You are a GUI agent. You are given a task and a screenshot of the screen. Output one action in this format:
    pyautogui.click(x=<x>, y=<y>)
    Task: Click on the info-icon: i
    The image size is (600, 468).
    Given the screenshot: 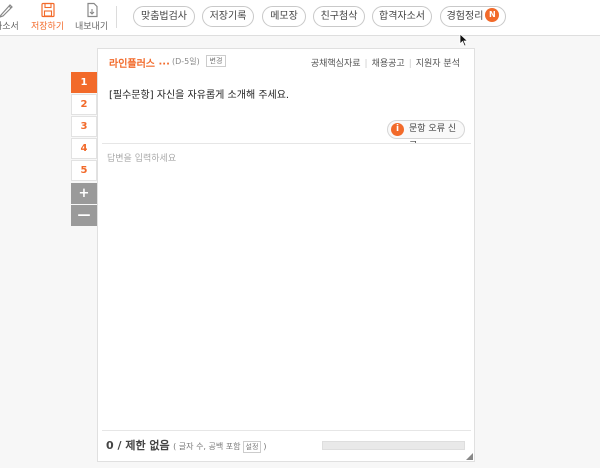 What is the action you would take?
    pyautogui.click(x=397, y=129)
    